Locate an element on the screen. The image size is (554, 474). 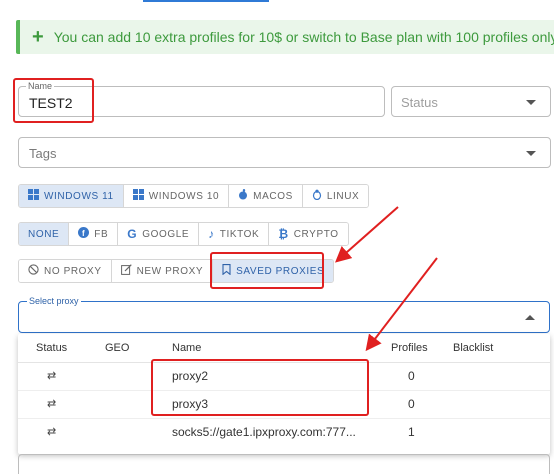
chevron-up-icon is located at coordinates (530, 317).